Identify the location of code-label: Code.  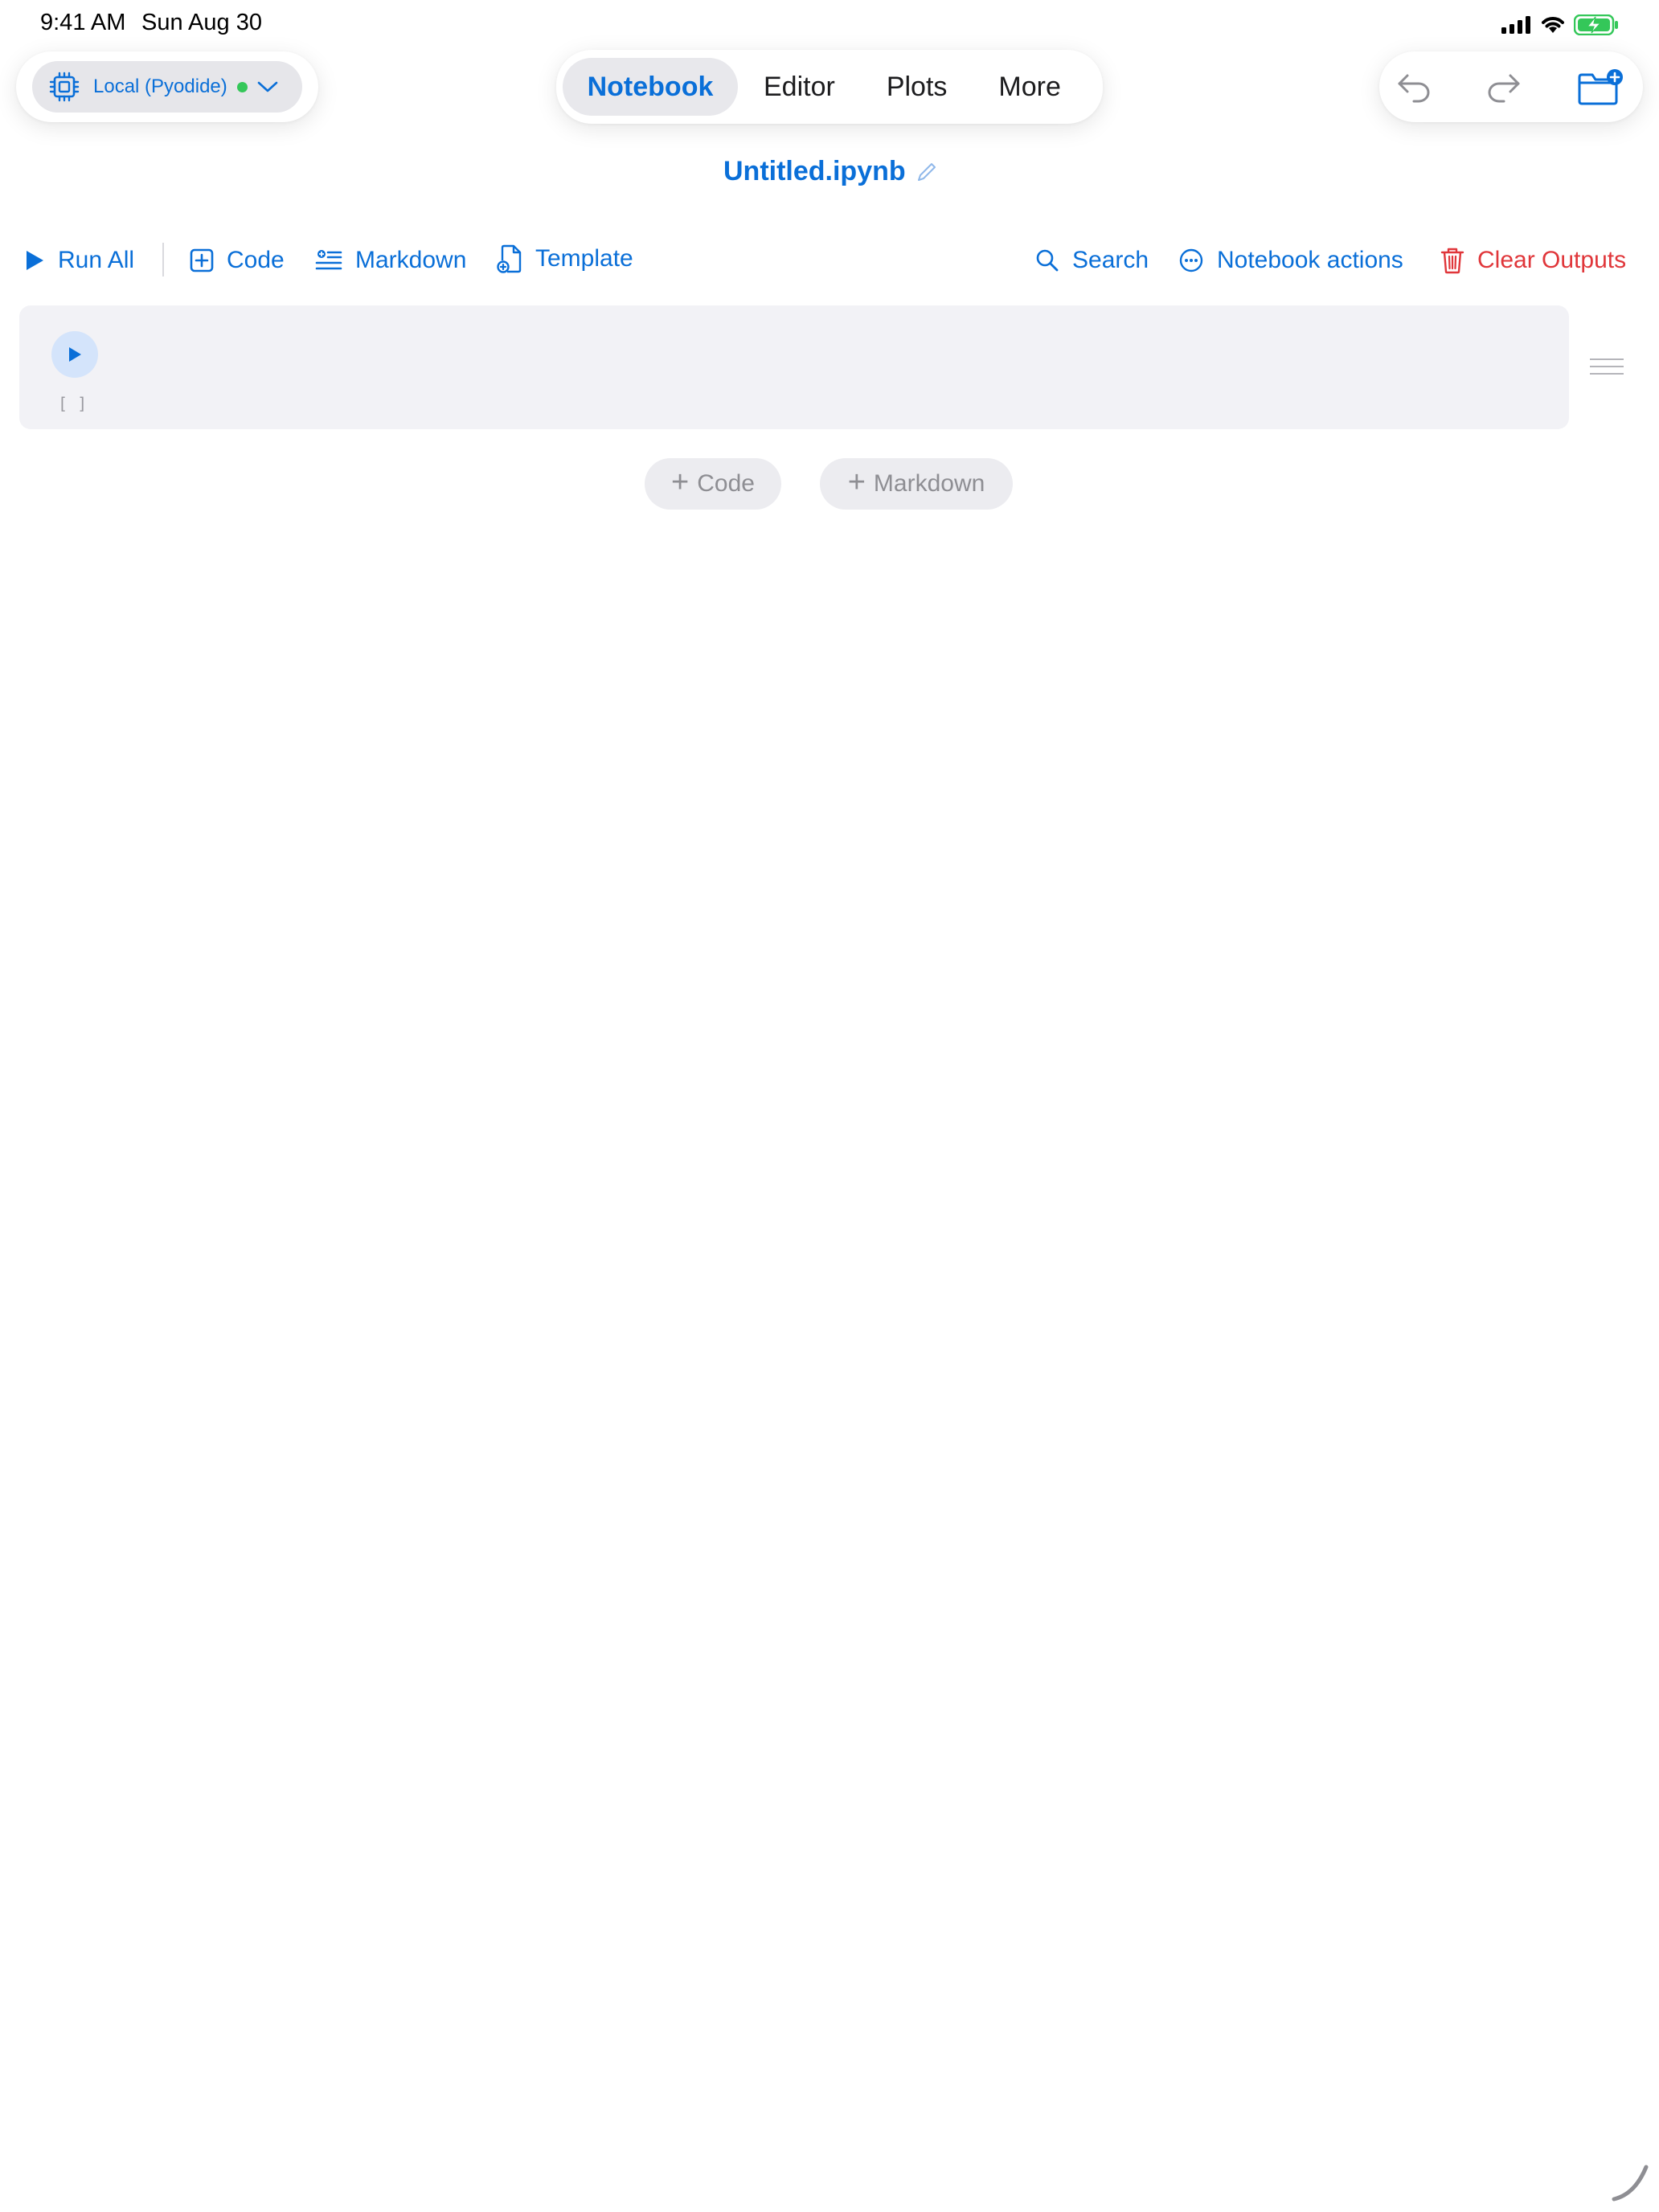
(256, 260).